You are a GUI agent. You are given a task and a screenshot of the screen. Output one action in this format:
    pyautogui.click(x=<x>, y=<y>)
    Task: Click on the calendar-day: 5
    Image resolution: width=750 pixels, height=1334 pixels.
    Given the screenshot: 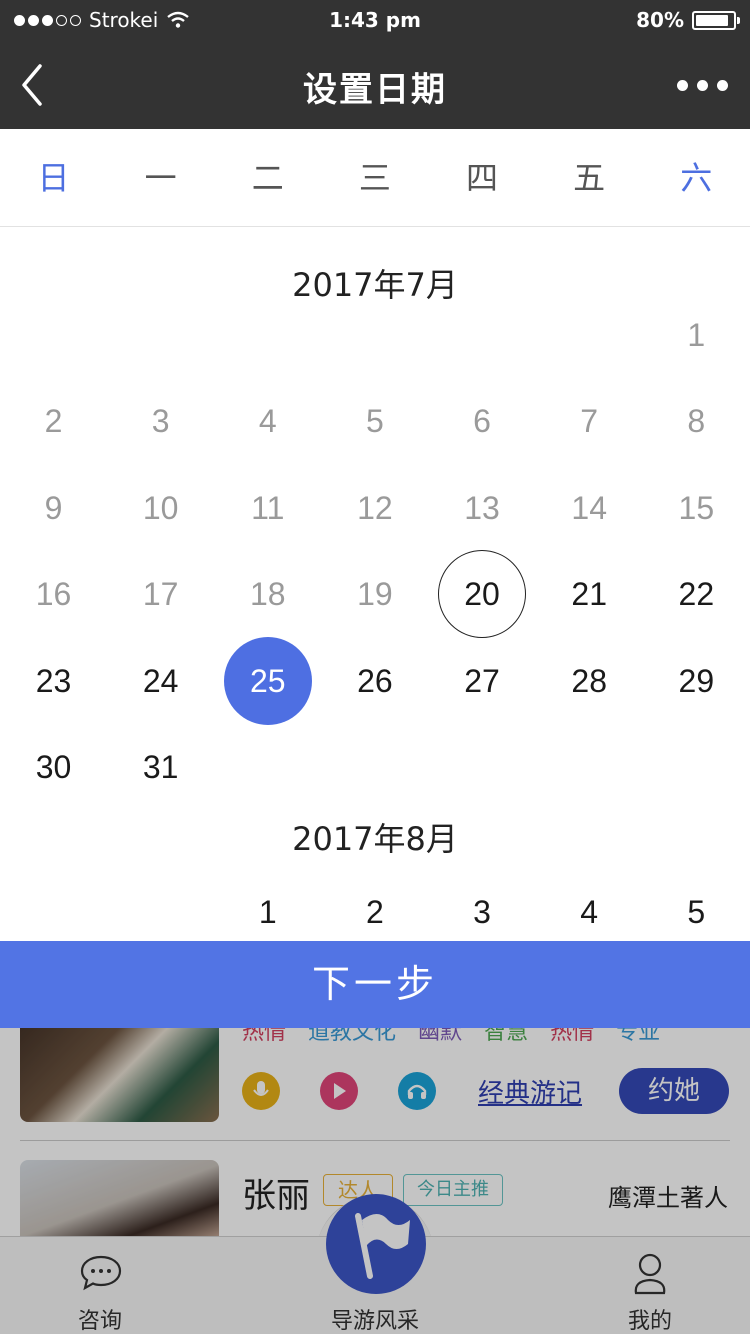 What is the action you would take?
    pyautogui.click(x=374, y=421)
    